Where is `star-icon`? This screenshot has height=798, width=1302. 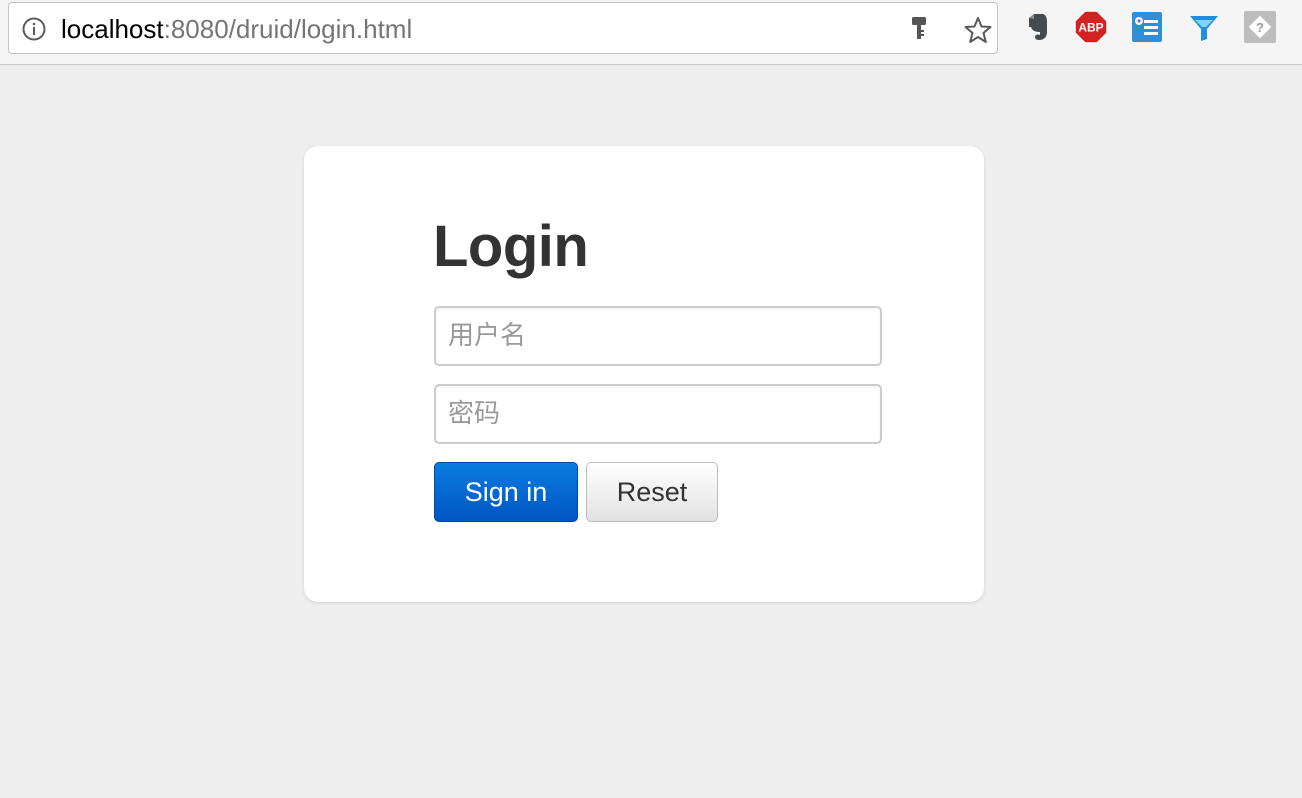 star-icon is located at coordinates (978, 30).